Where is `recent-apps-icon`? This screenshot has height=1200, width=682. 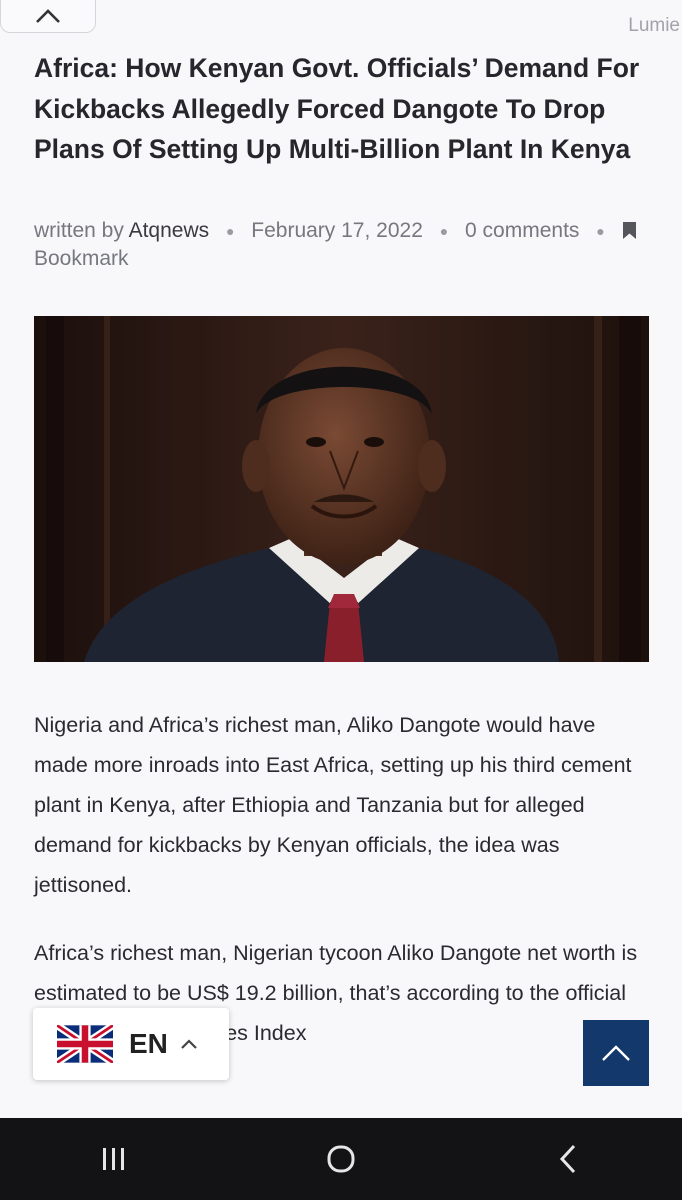 recent-apps-icon is located at coordinates (113, 1159).